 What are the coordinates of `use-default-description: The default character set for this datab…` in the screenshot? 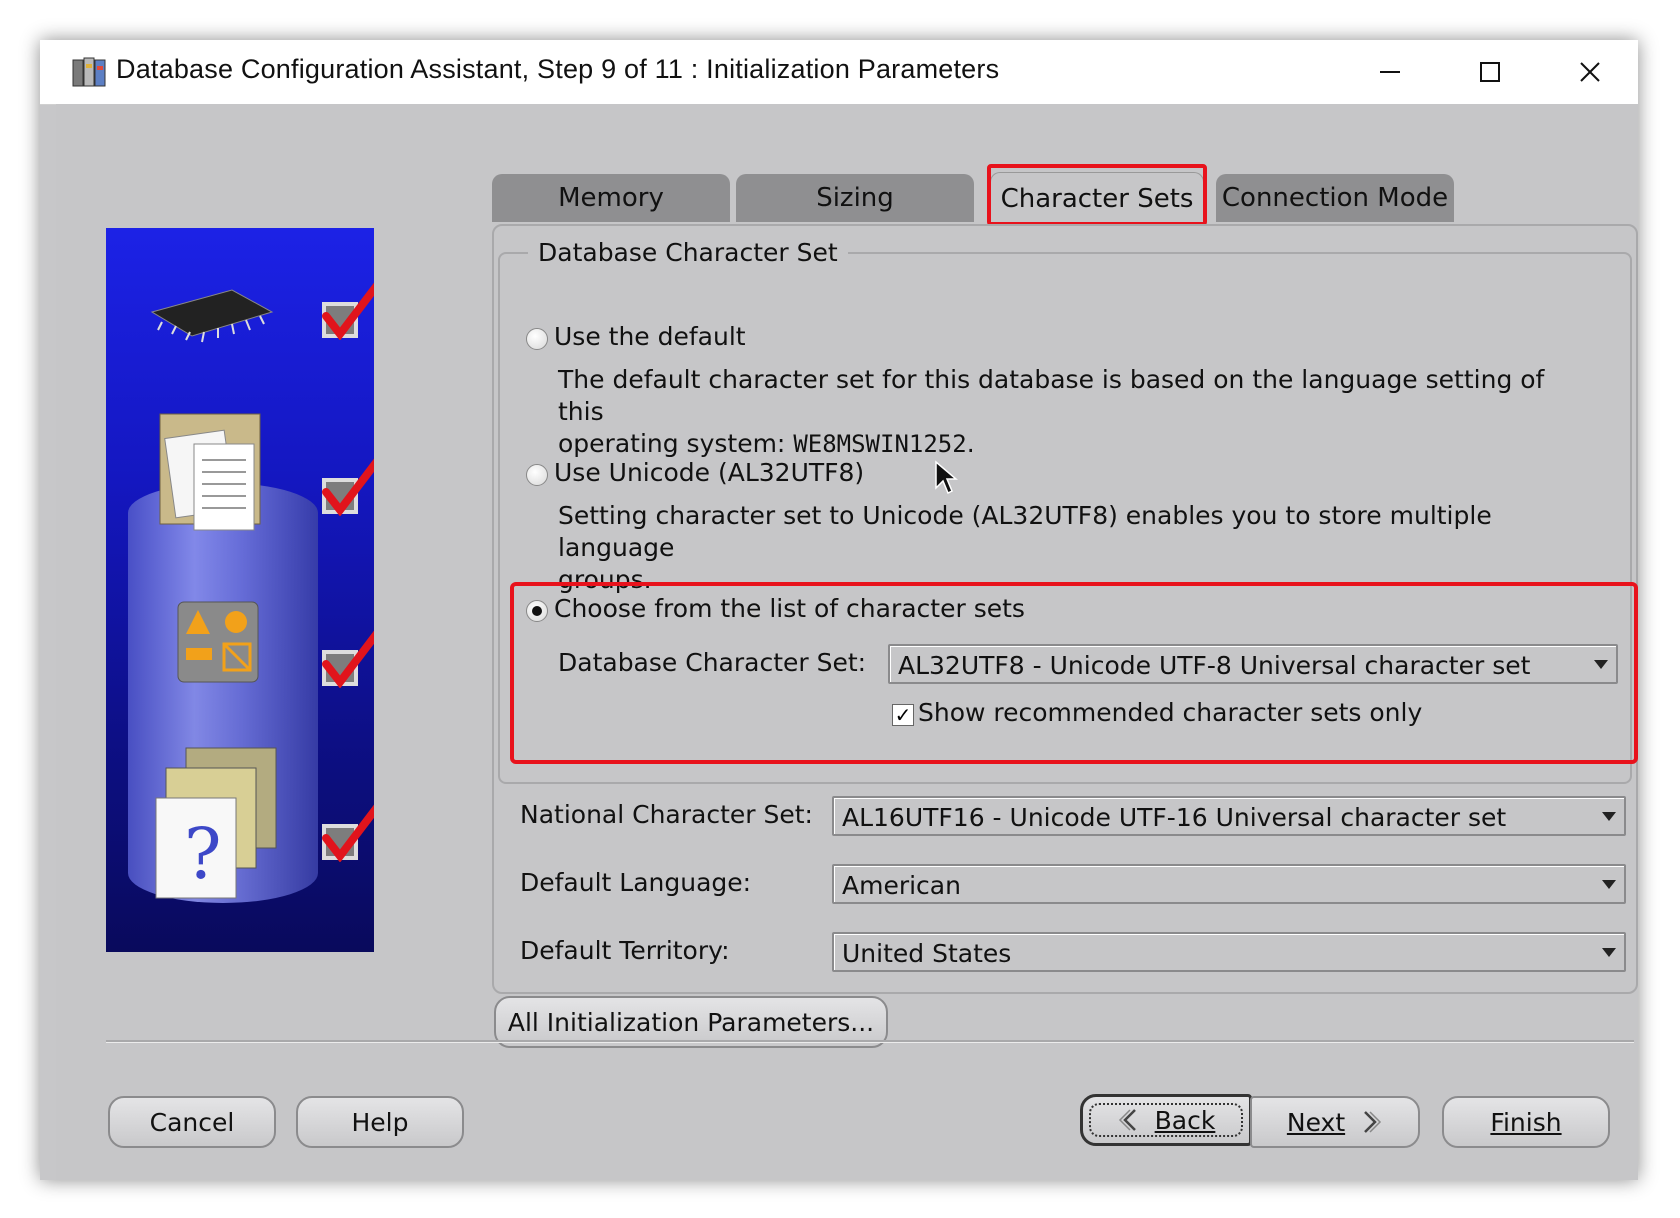 It's located at (1068, 412).